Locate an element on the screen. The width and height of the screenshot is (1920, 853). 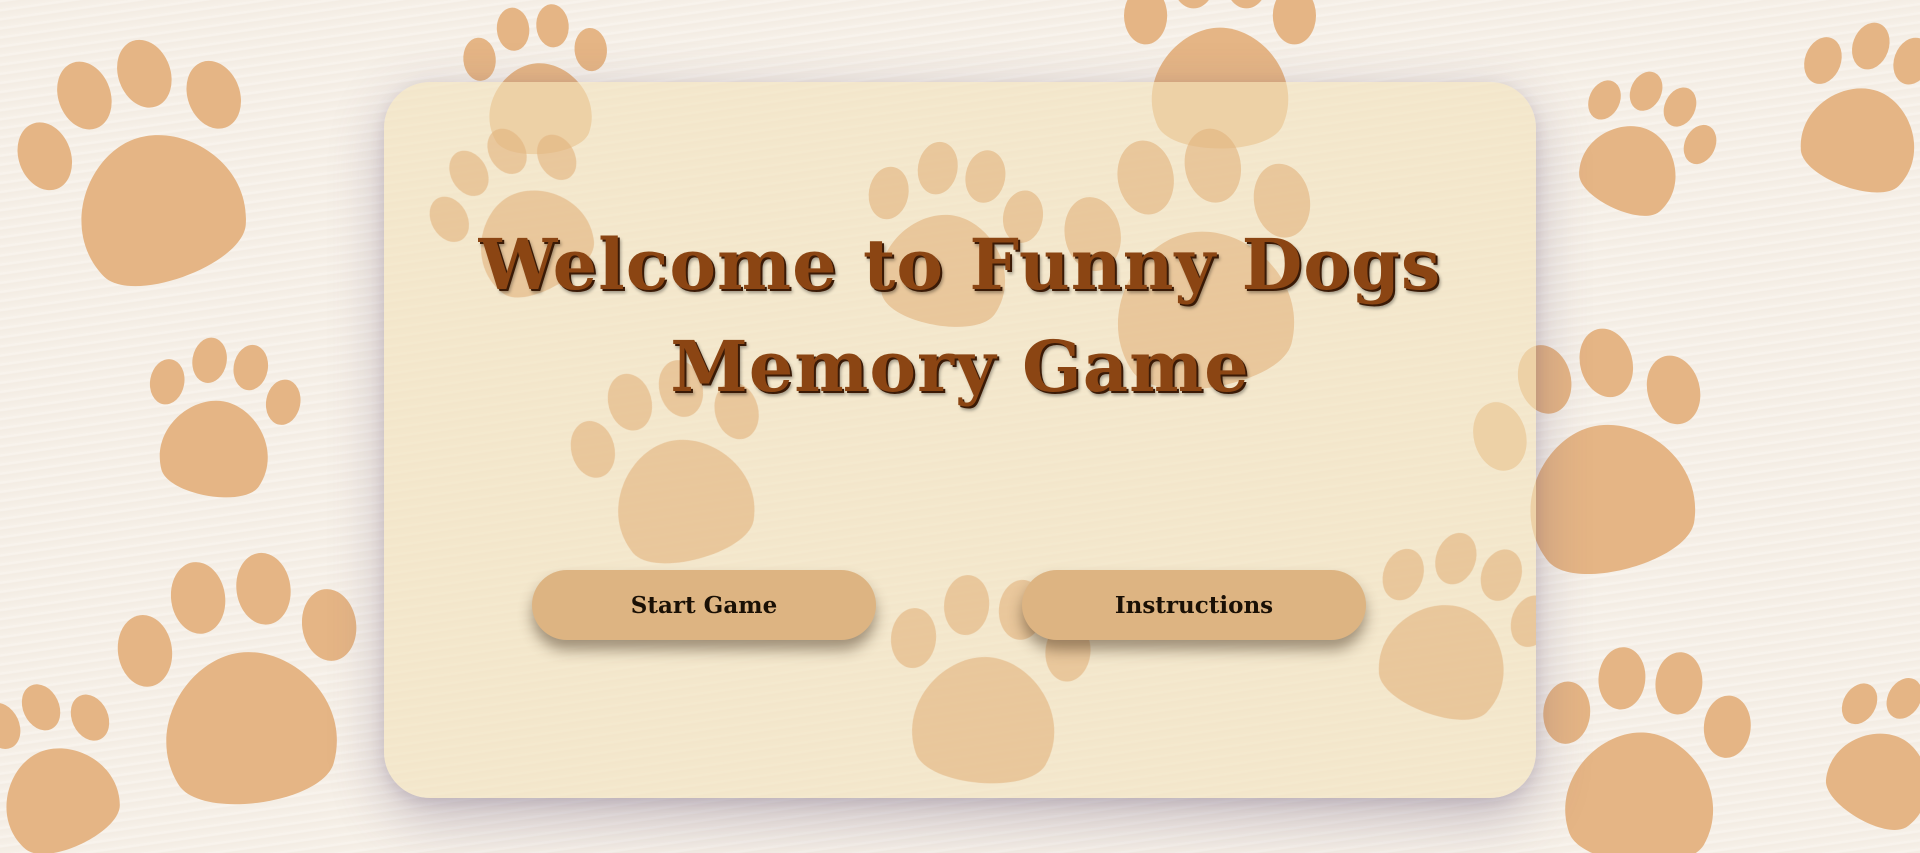
start-game-button: Start Game is located at coordinates (704, 605).